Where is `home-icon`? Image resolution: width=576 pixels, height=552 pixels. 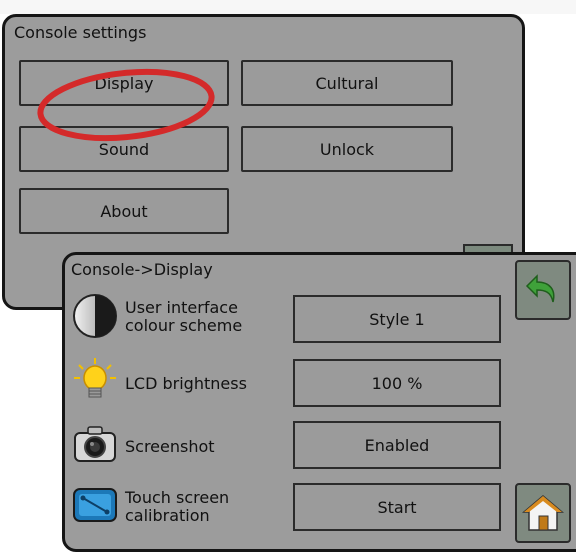
home-icon is located at coordinates (543, 513).